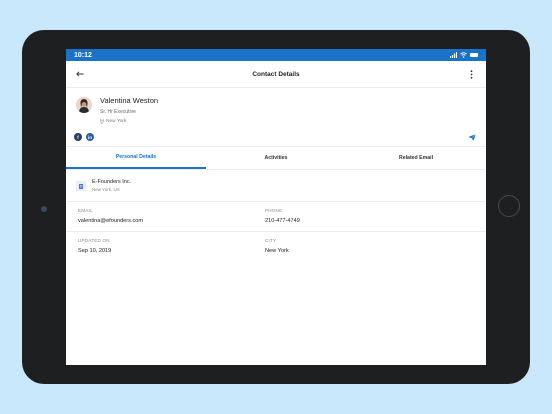 The height and width of the screenshot is (414, 552). What do you see at coordinates (44, 209) in the screenshot?
I see `camera-dot` at bounding box center [44, 209].